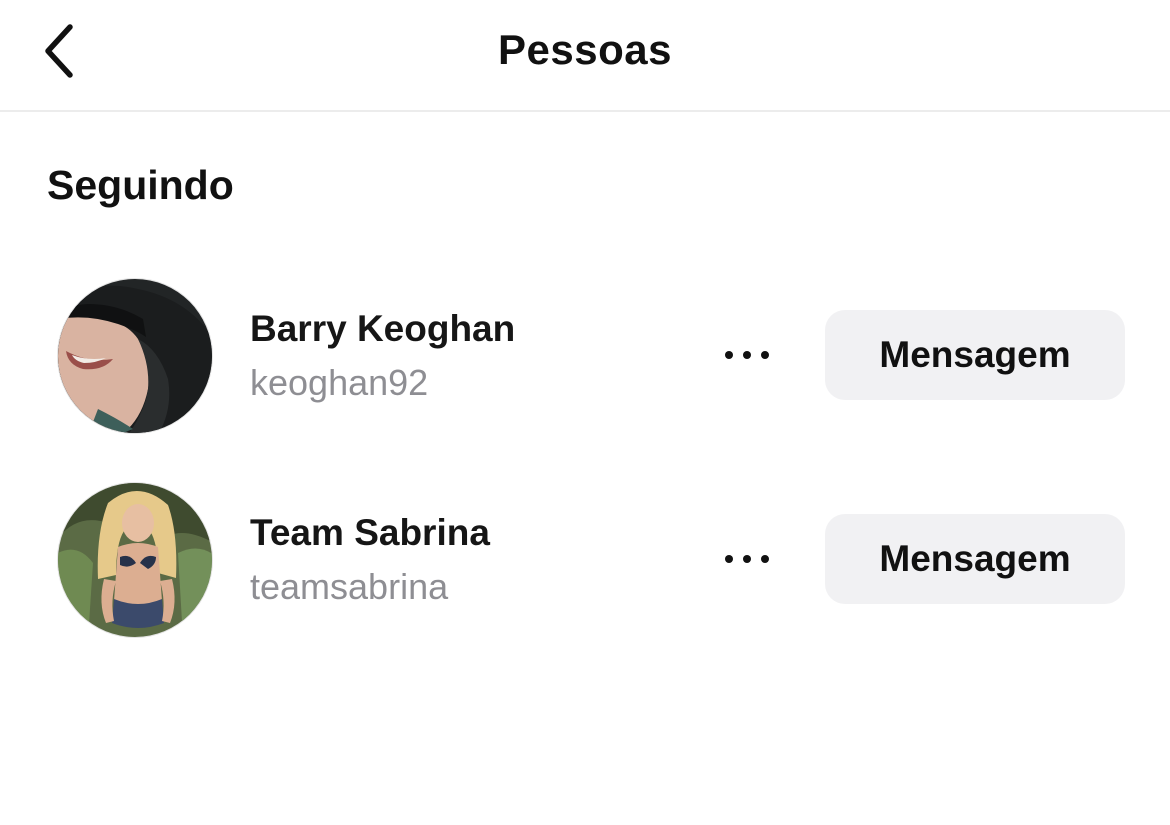 The height and width of the screenshot is (825, 1170). What do you see at coordinates (383, 328) in the screenshot?
I see `person-name: Barry Keoghan` at bounding box center [383, 328].